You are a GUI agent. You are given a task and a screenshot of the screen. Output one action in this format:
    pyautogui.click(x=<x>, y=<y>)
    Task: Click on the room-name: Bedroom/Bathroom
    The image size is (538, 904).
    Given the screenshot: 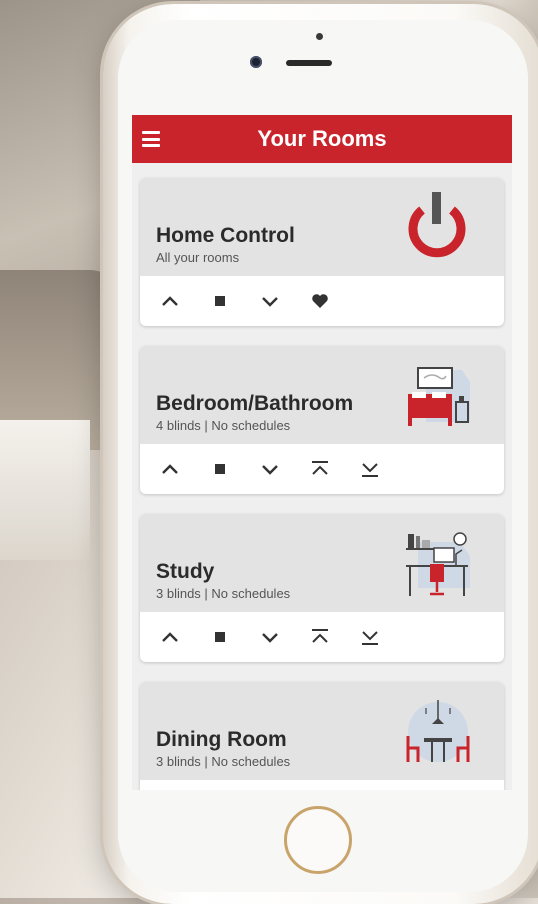 What is the action you would take?
    pyautogui.click(x=255, y=403)
    